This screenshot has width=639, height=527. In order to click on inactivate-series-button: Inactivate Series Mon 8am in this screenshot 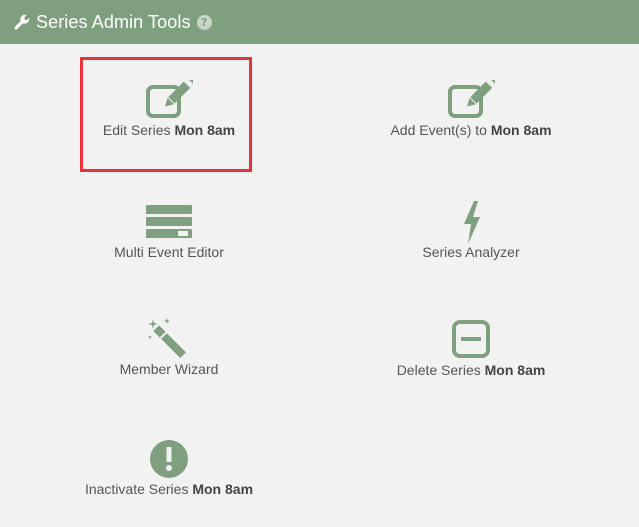, I will do `click(169, 467)`.